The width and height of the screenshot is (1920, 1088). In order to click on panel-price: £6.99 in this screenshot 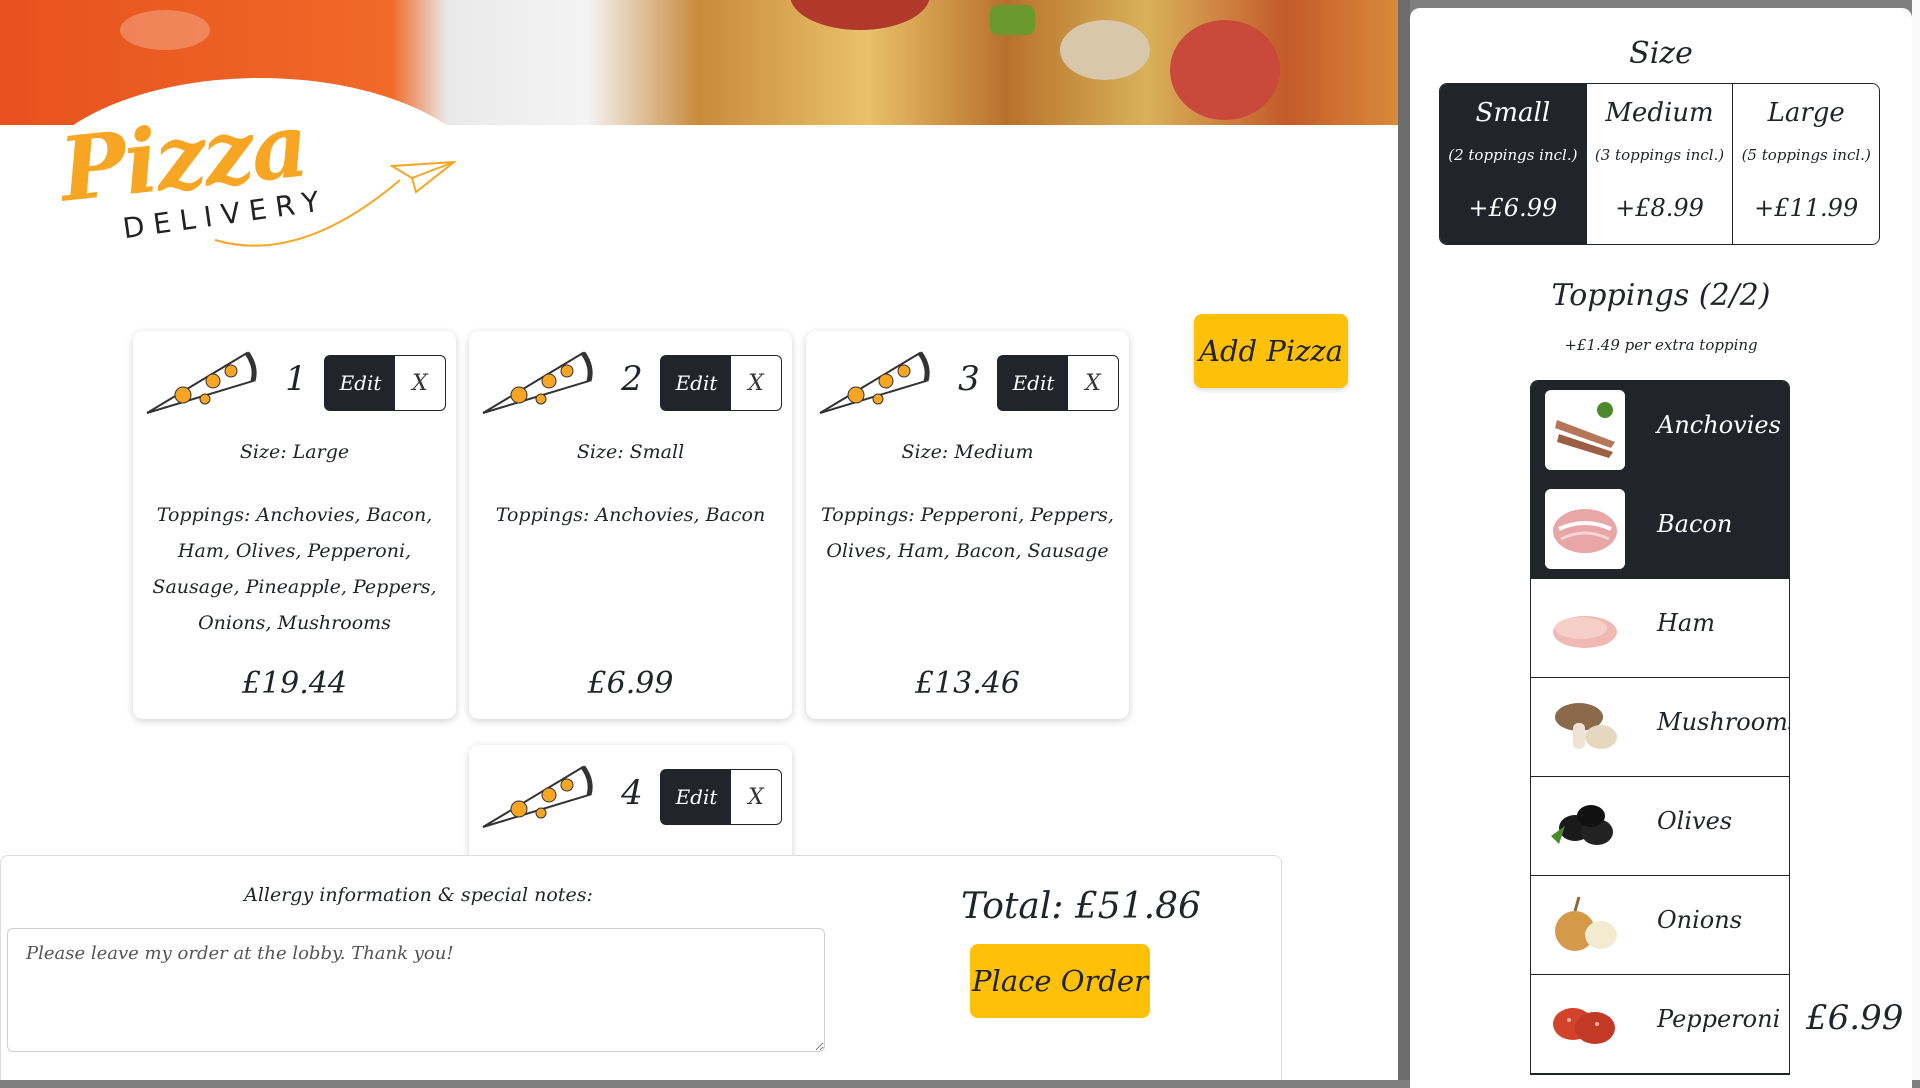, I will do `click(1855, 1018)`.